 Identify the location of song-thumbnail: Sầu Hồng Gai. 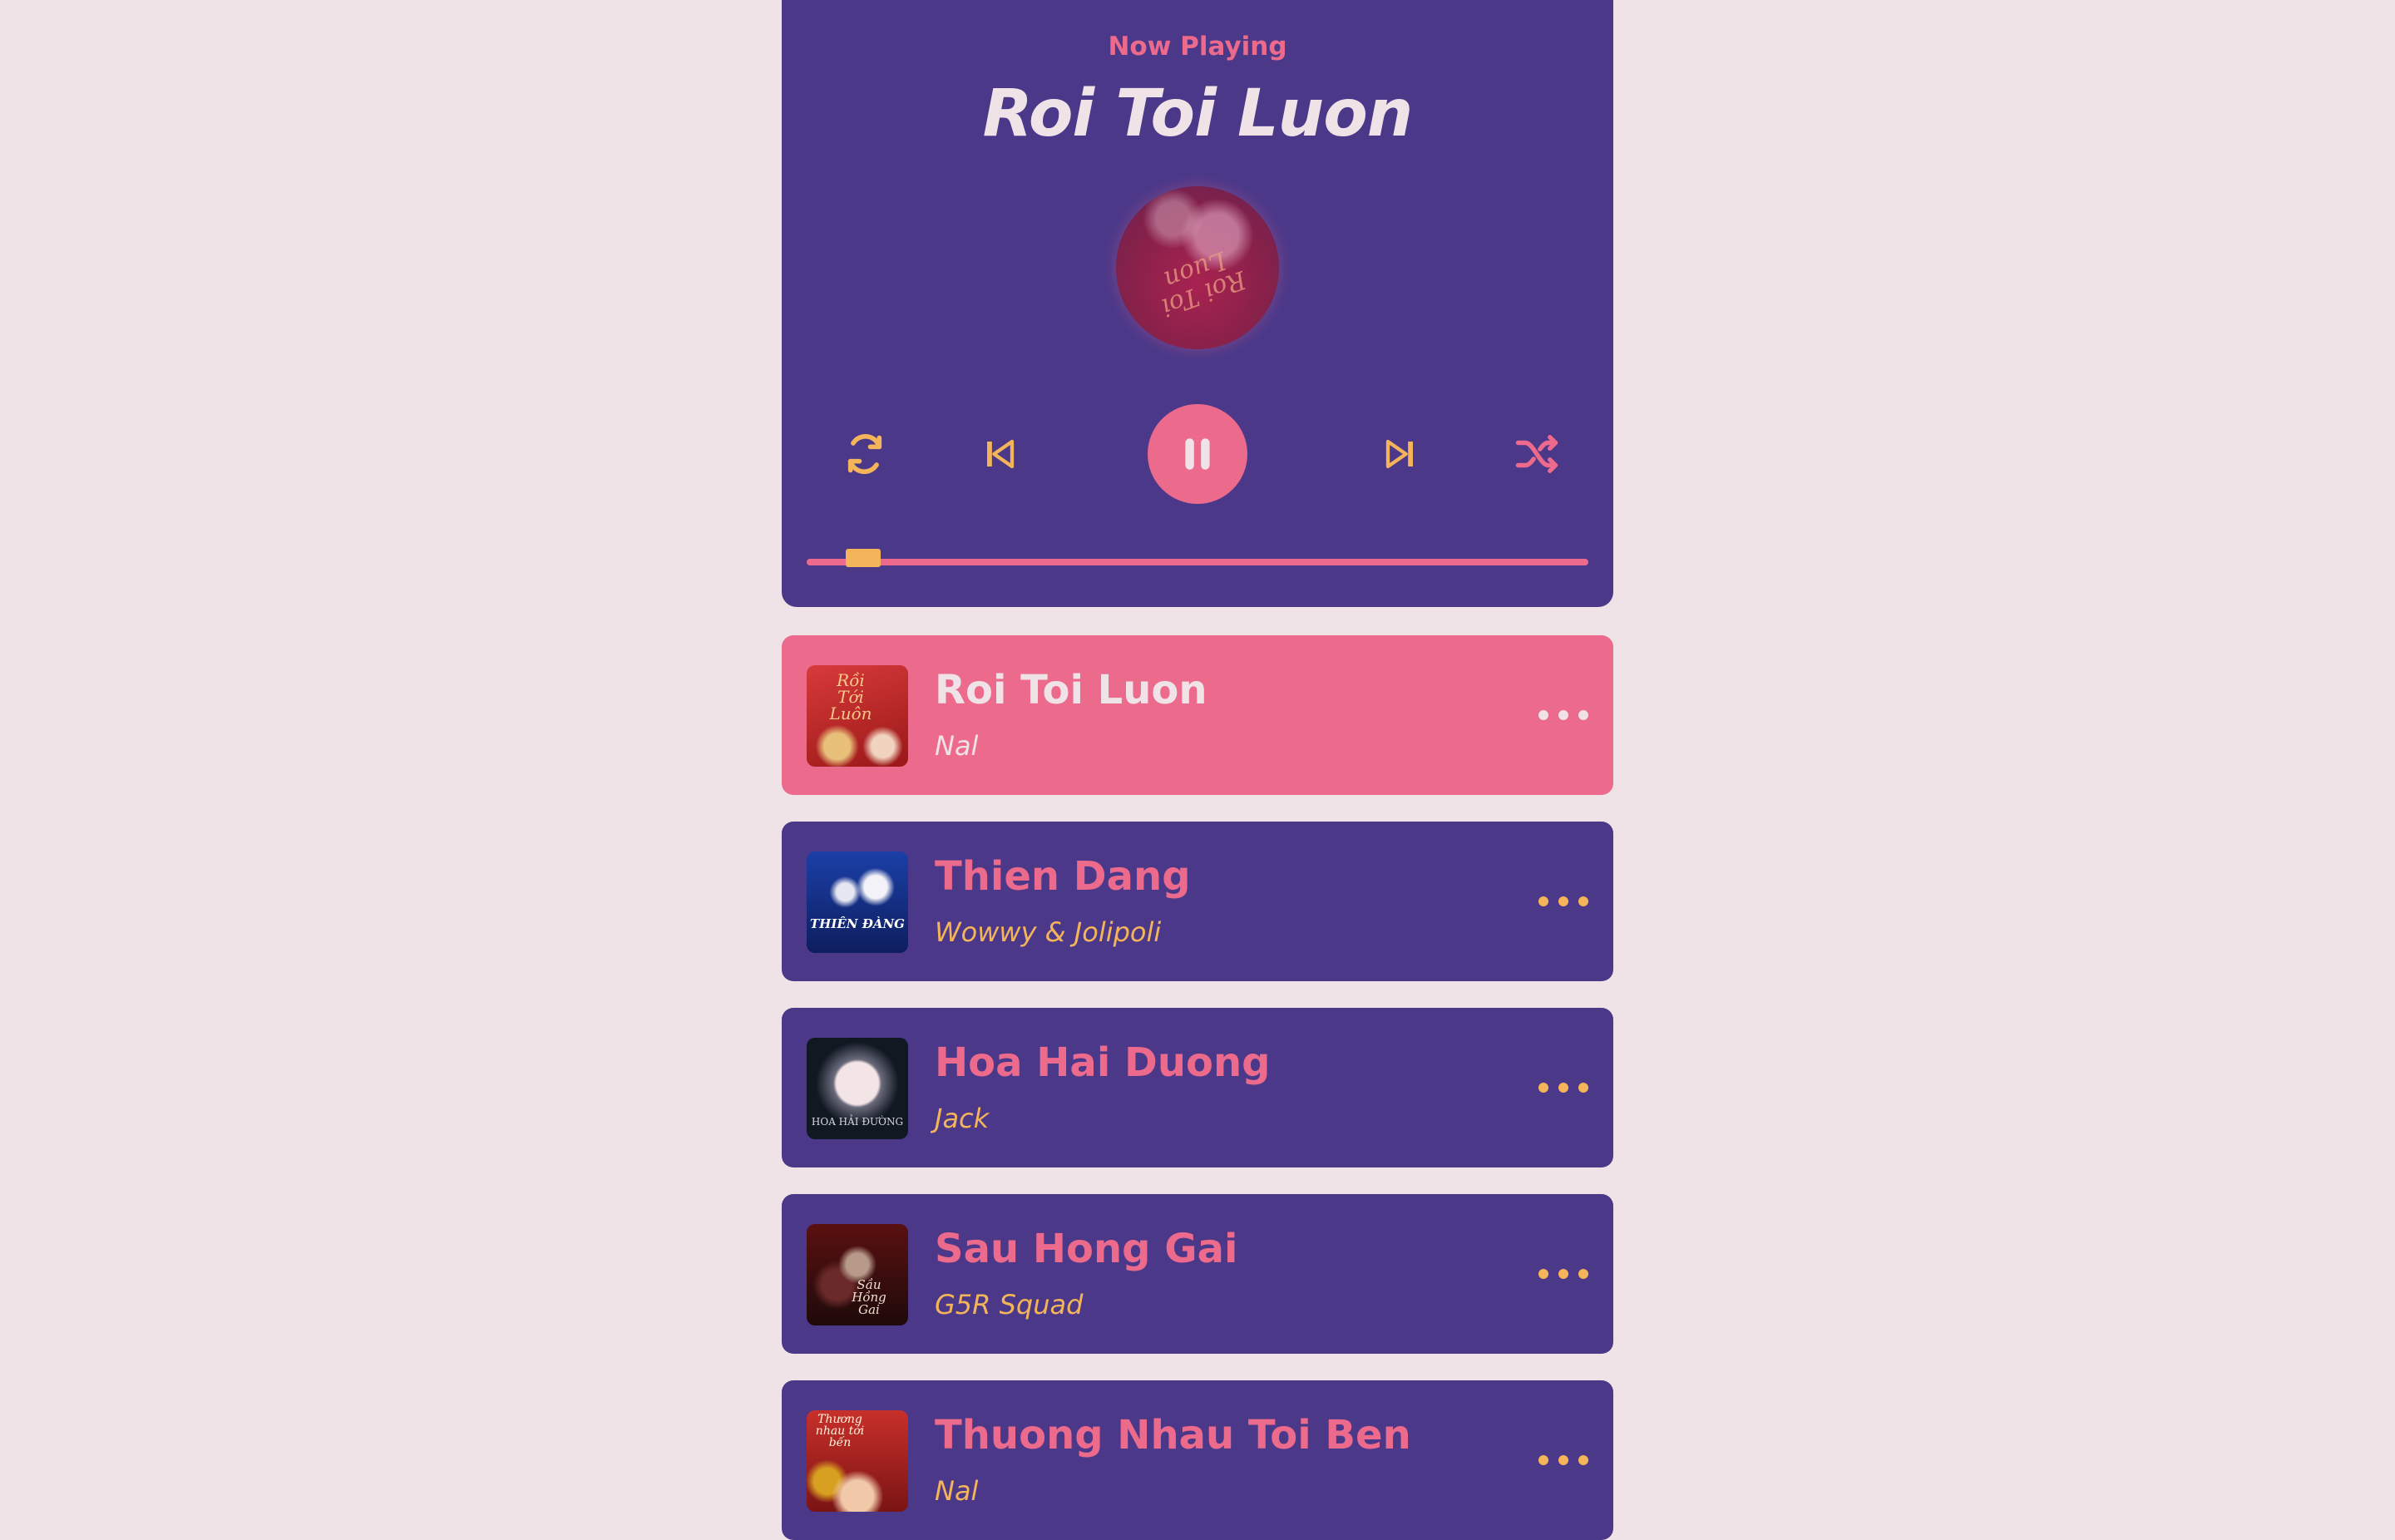
(857, 1274).